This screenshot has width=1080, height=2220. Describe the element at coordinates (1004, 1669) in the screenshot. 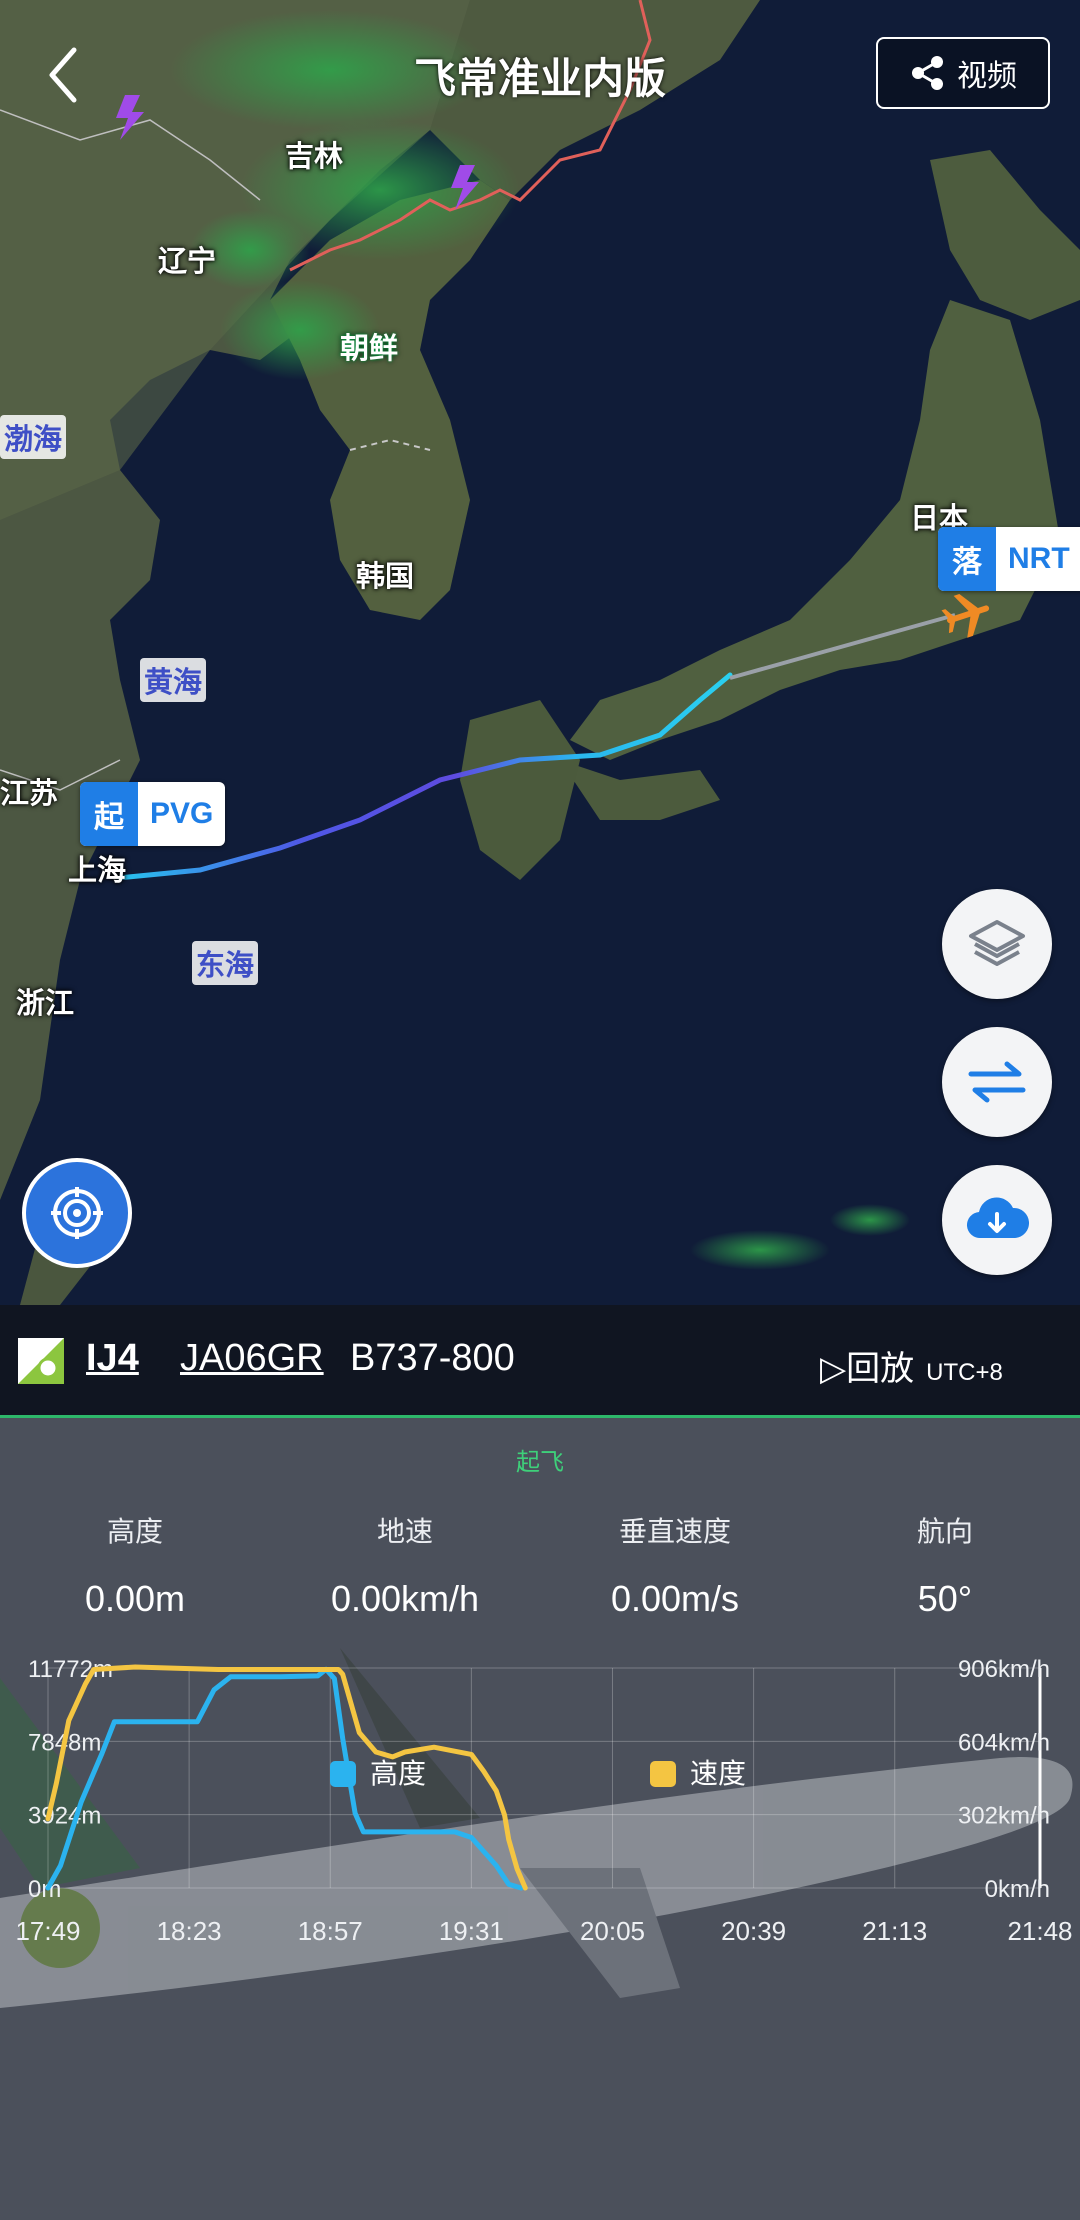

I see `y-right-tick-label: 906km/h` at that location.